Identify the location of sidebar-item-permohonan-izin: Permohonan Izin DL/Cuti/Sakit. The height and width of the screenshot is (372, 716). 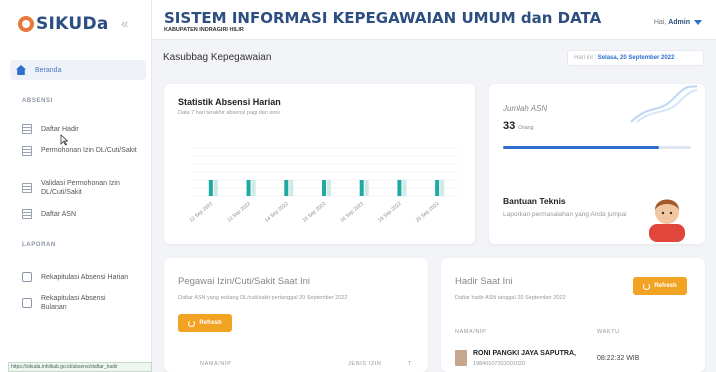
(79, 151).